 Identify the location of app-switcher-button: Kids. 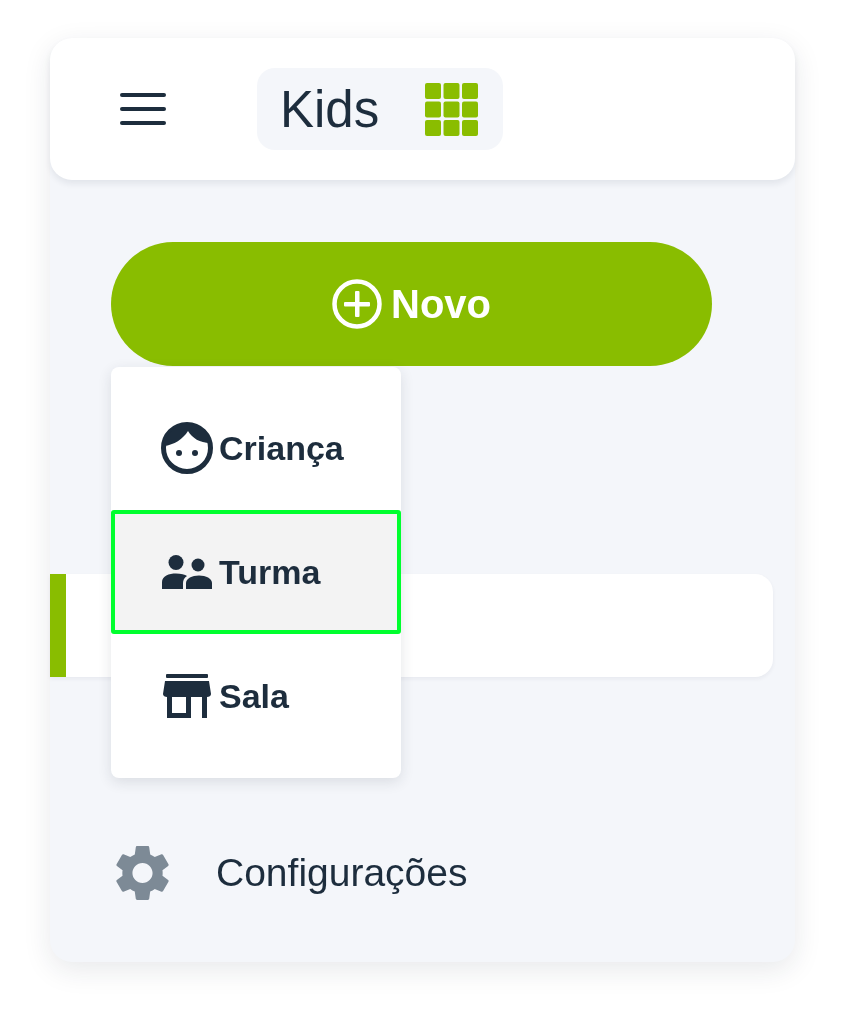
(380, 109).